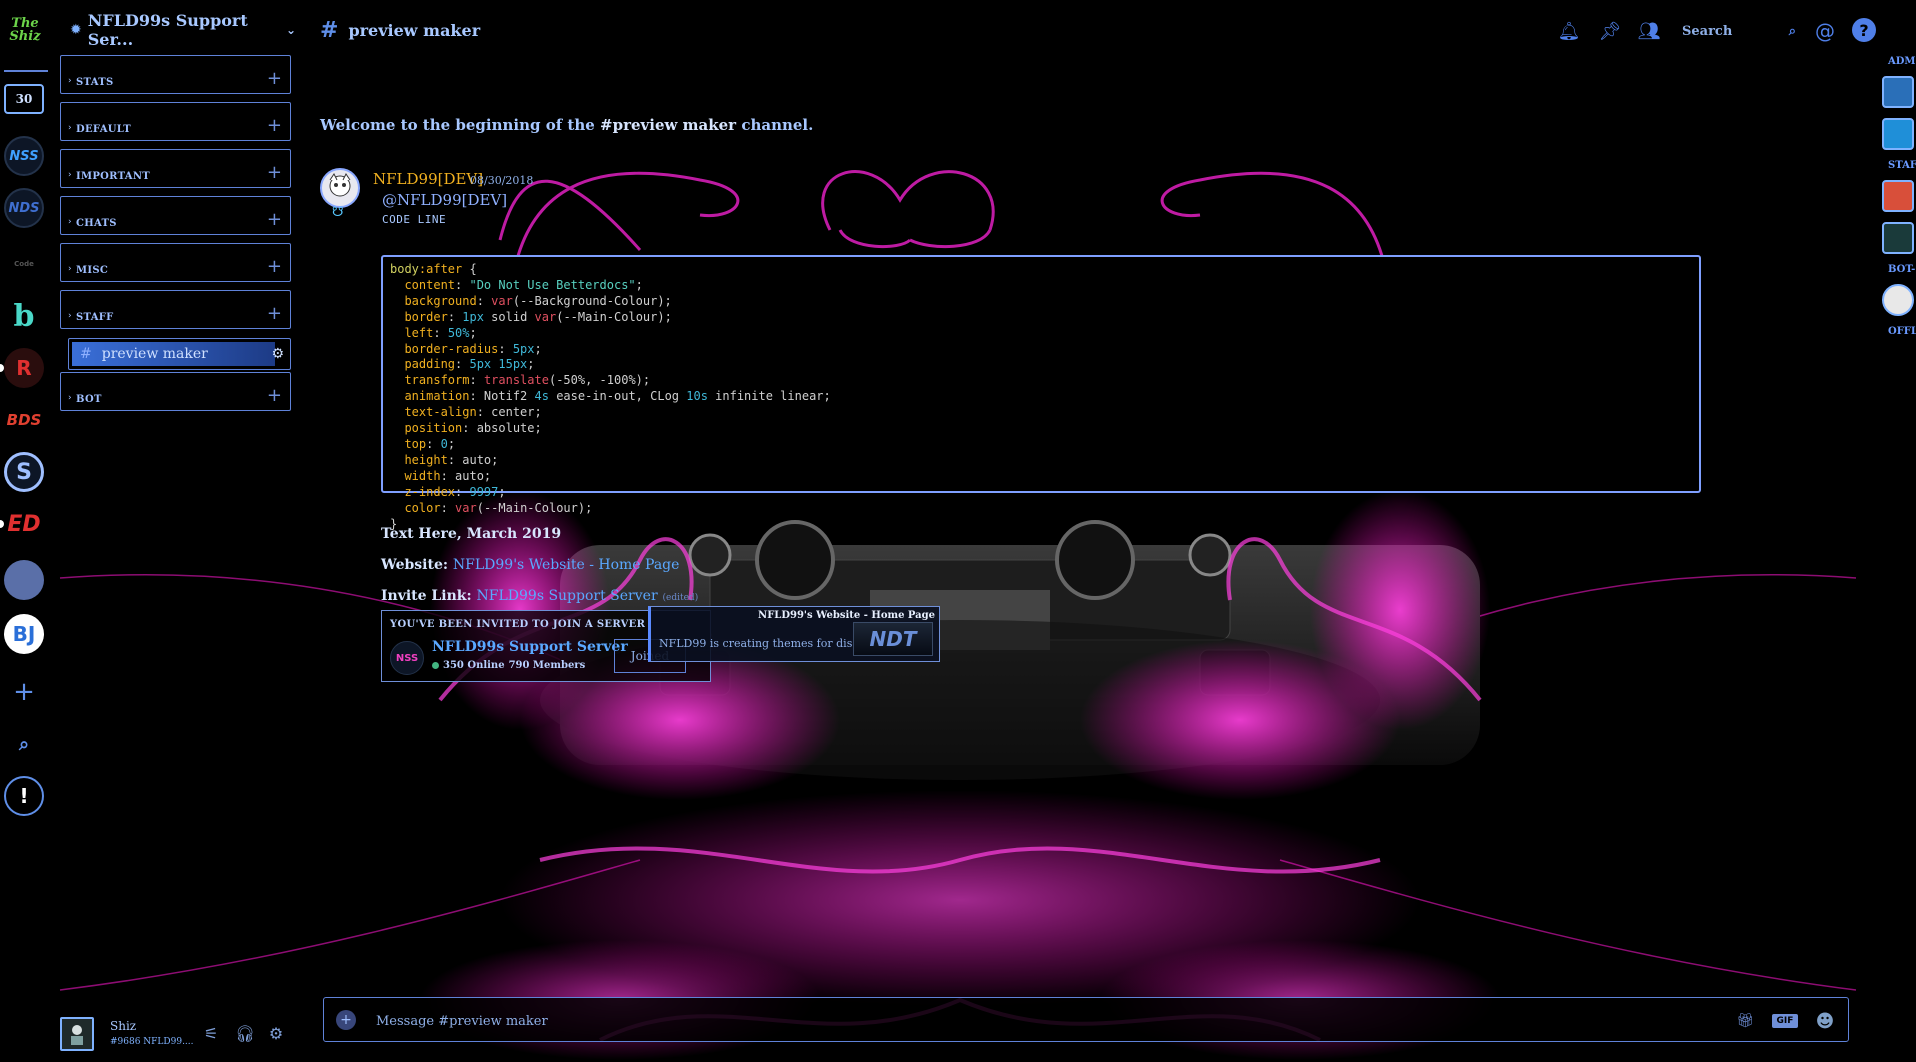 The width and height of the screenshot is (1916, 1062). What do you see at coordinates (414, 30) in the screenshot?
I see `channel-name: preview maker` at bounding box center [414, 30].